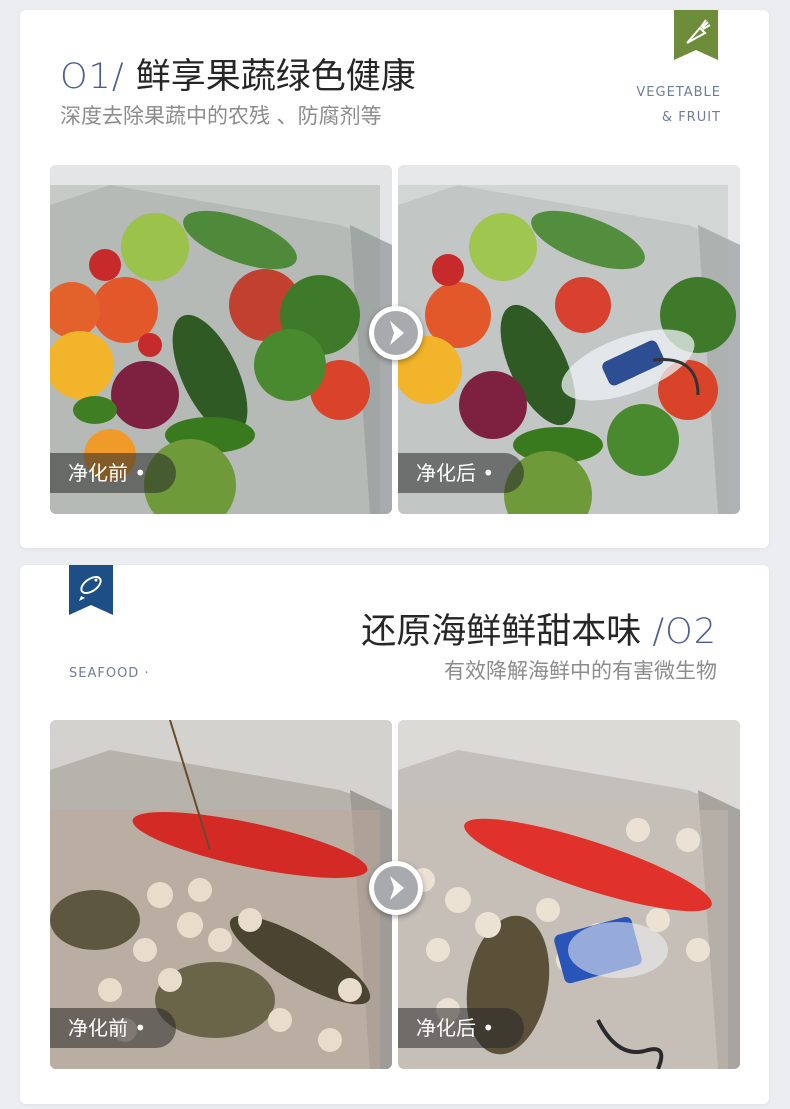 This screenshot has width=790, height=1109. Describe the element at coordinates (109, 673) in the screenshot. I see `category-tag: SEAFOOD ·` at that location.